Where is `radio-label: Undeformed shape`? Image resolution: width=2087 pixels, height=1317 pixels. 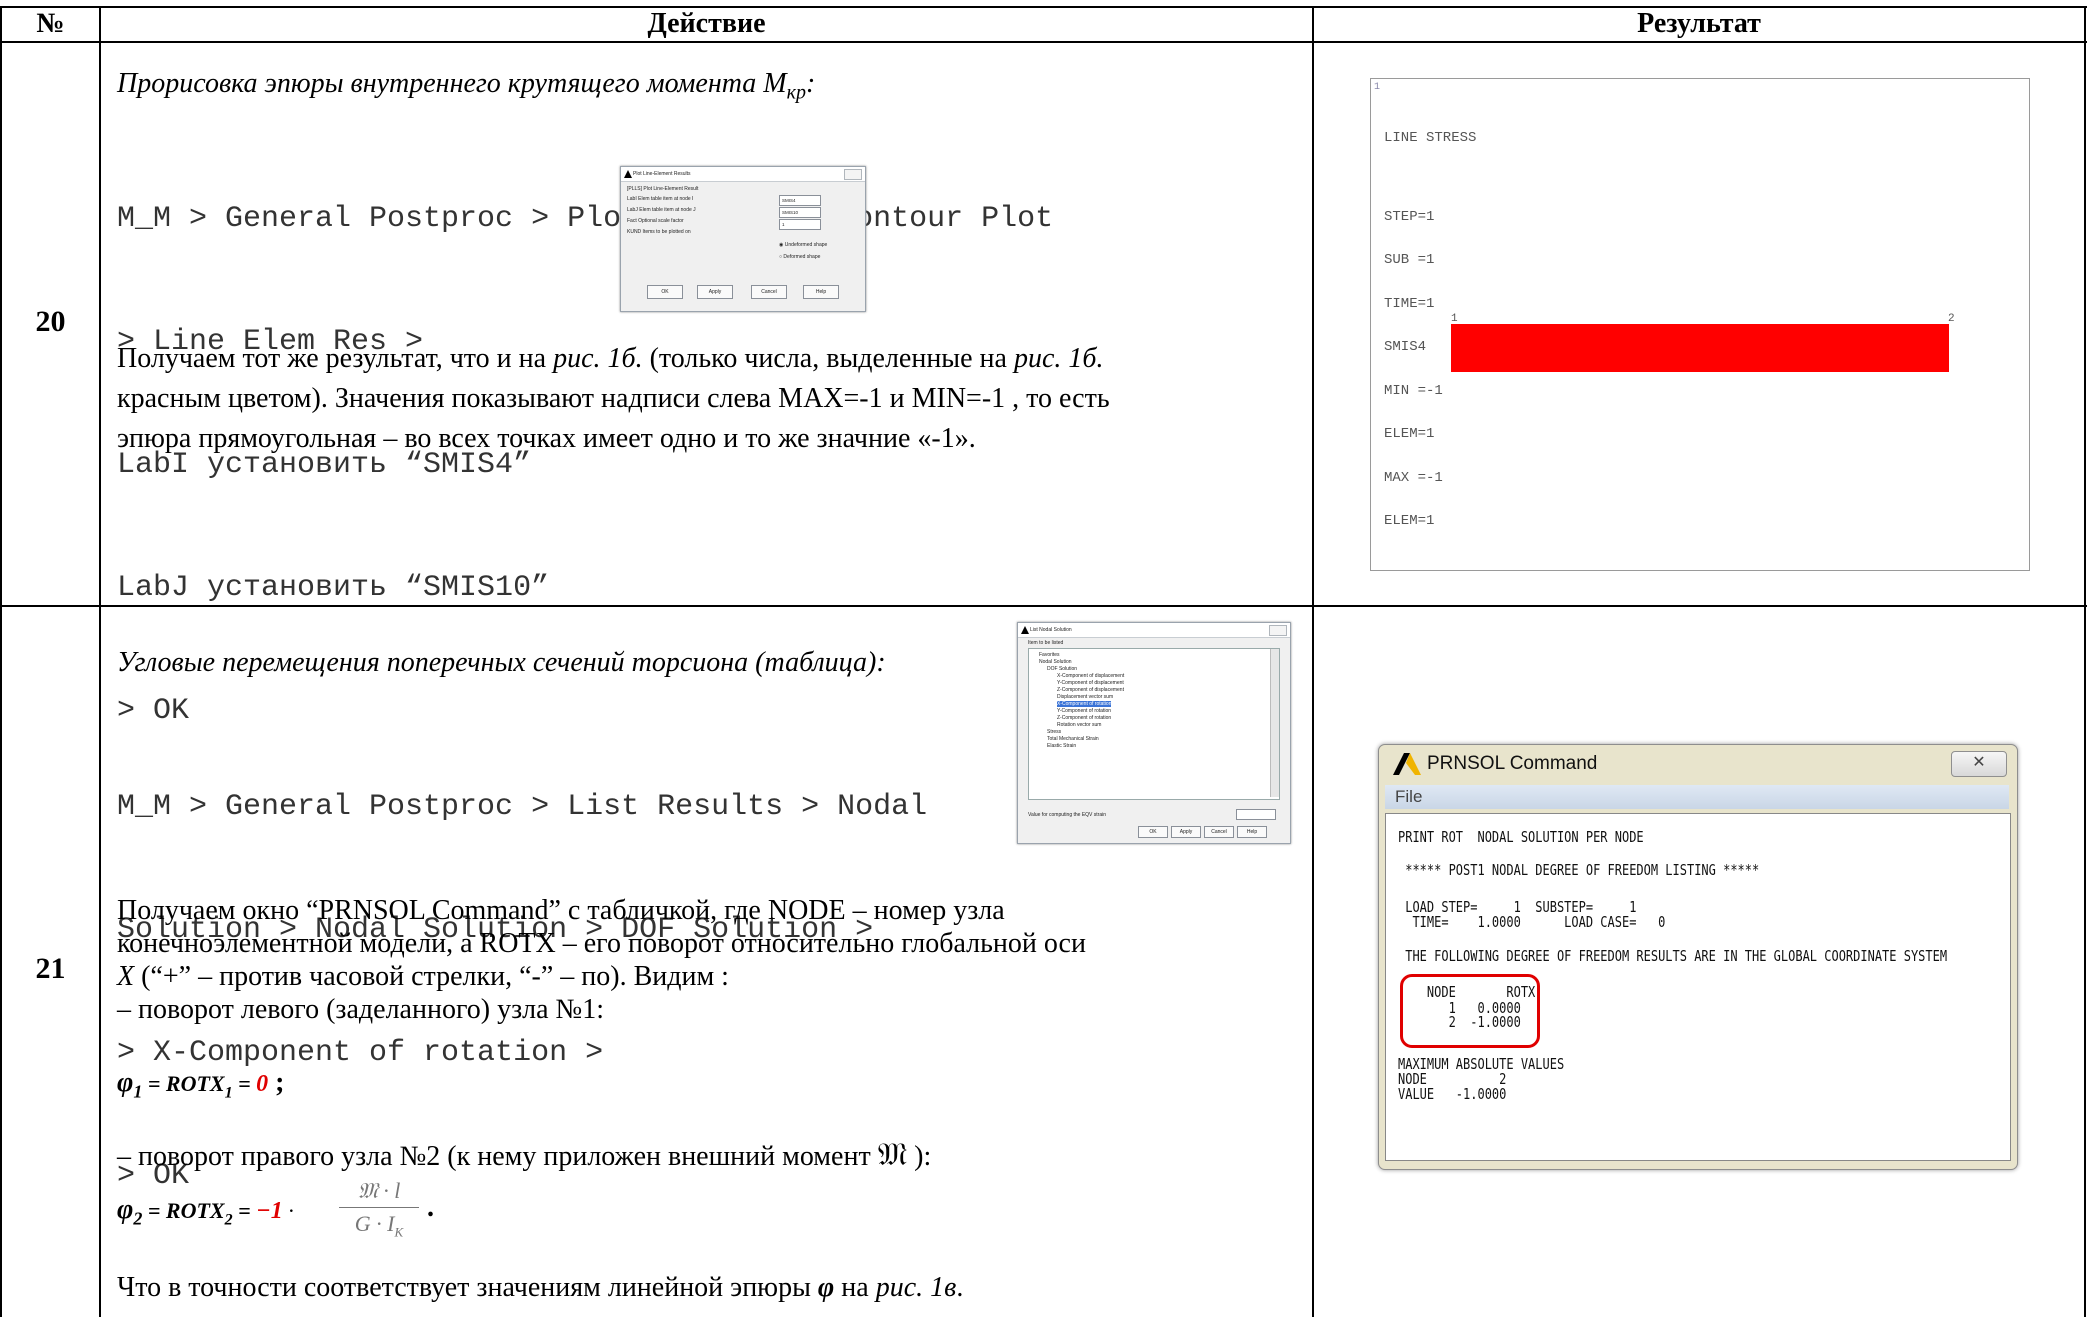 radio-label: Undeformed shape is located at coordinates (806, 245).